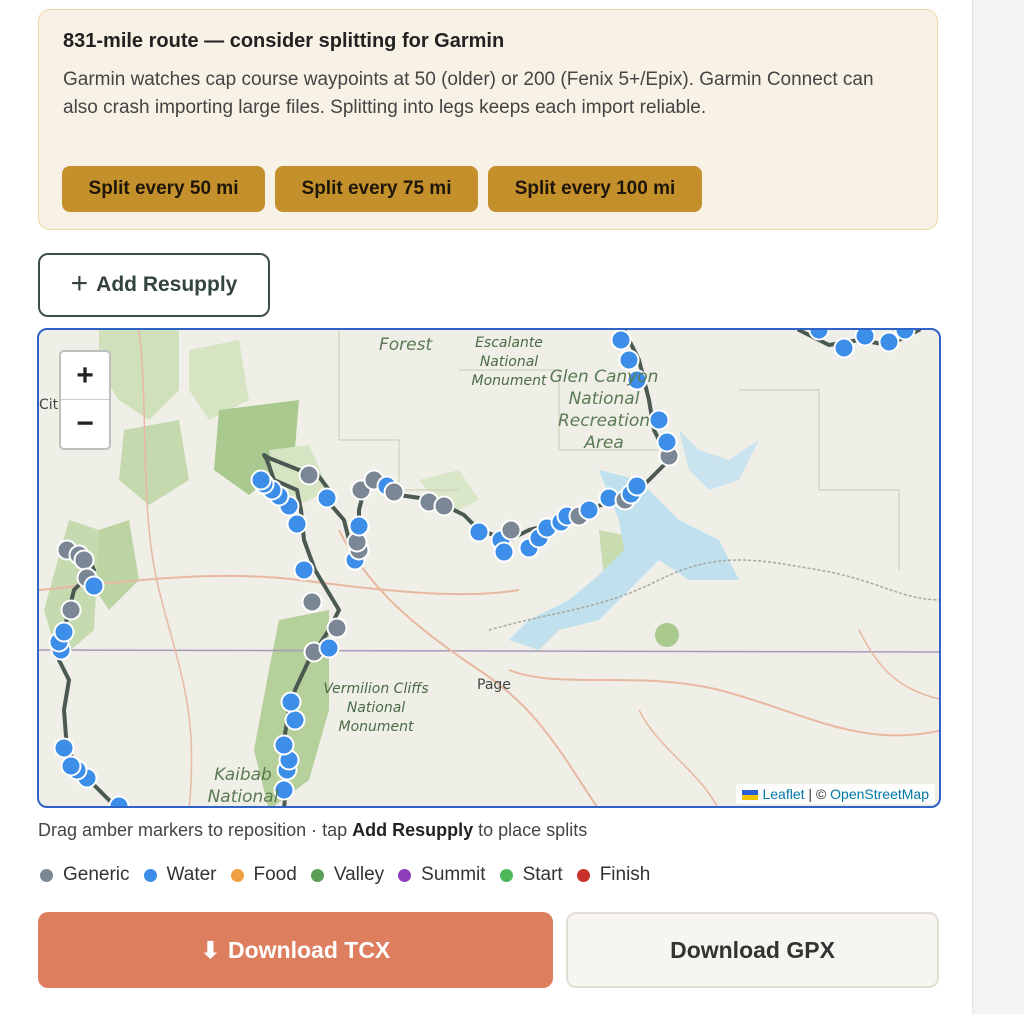 Image resolution: width=1024 pixels, height=1014 pixels. I want to click on legend-label: Water, so click(191, 874).